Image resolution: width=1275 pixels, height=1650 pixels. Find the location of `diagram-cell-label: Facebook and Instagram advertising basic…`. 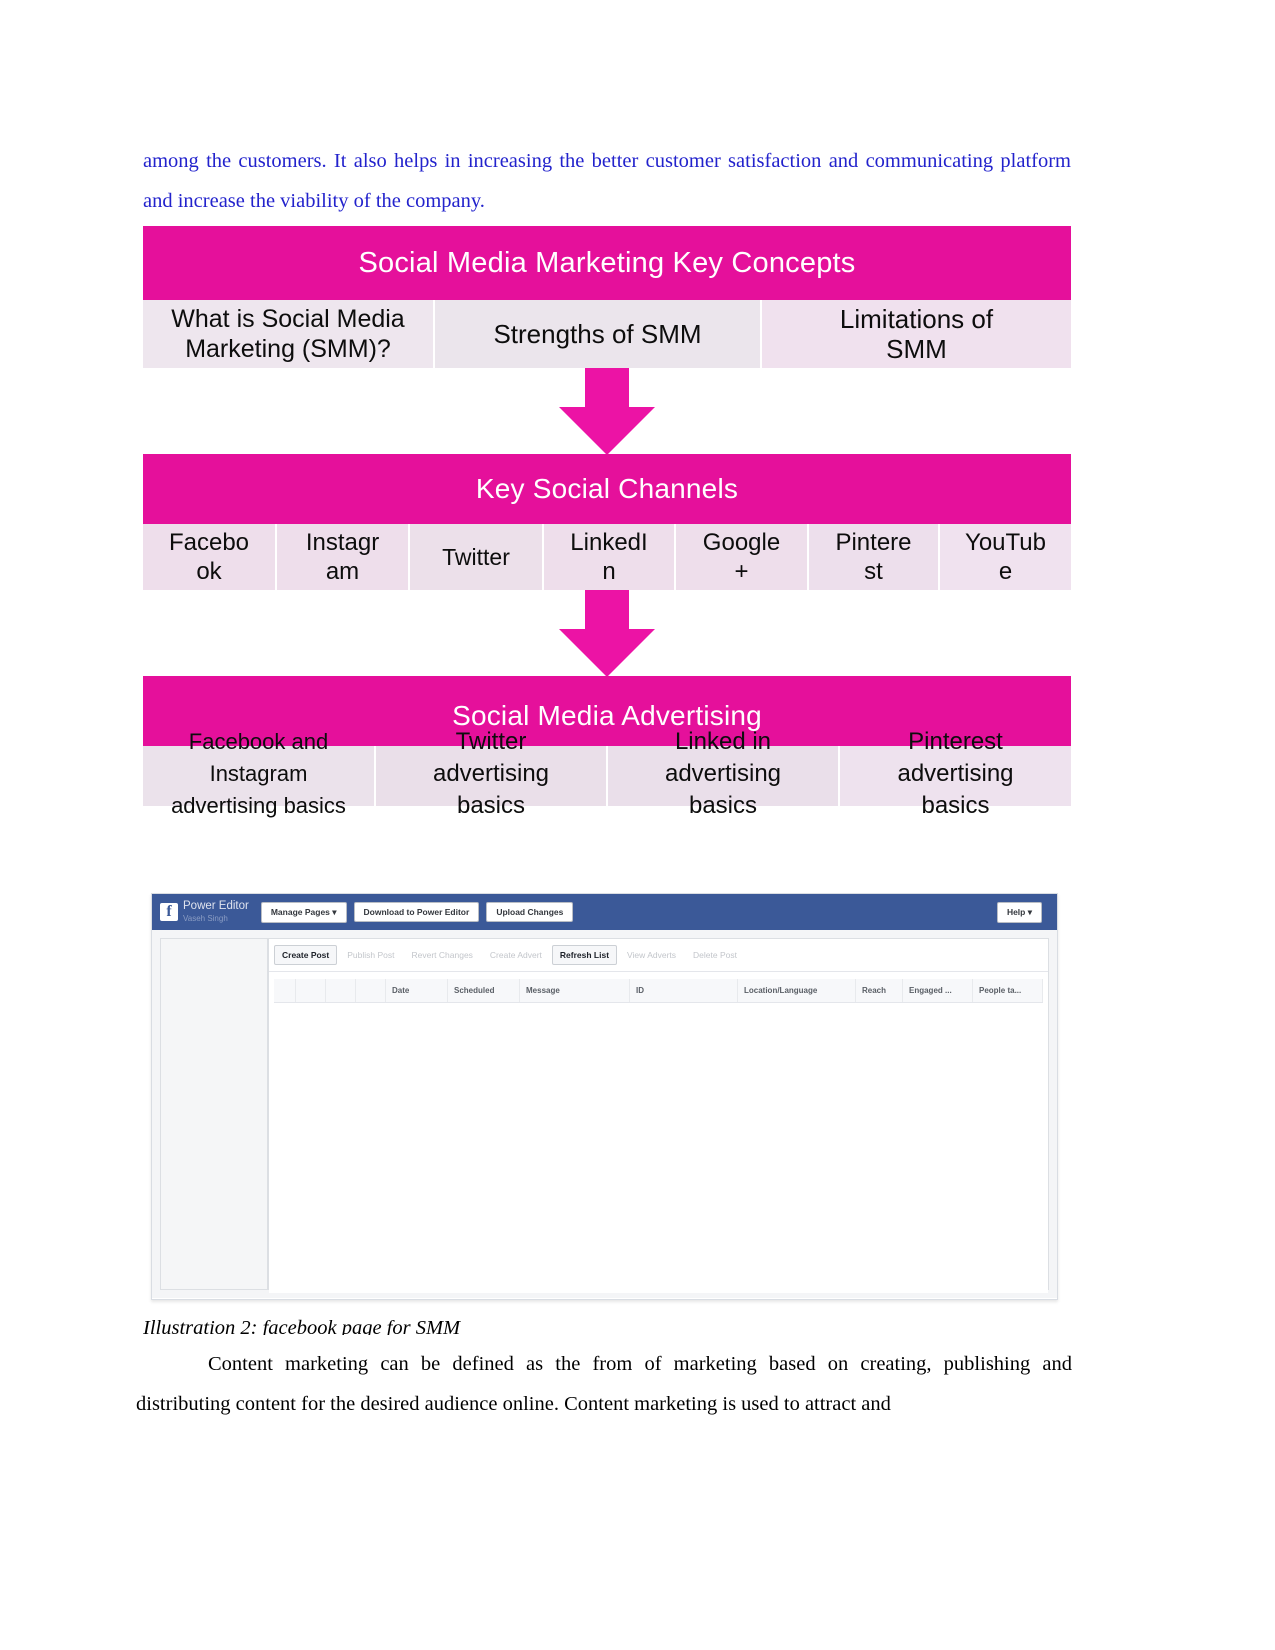

diagram-cell-label: Facebook and Instagram advertising basic… is located at coordinates (258, 773).